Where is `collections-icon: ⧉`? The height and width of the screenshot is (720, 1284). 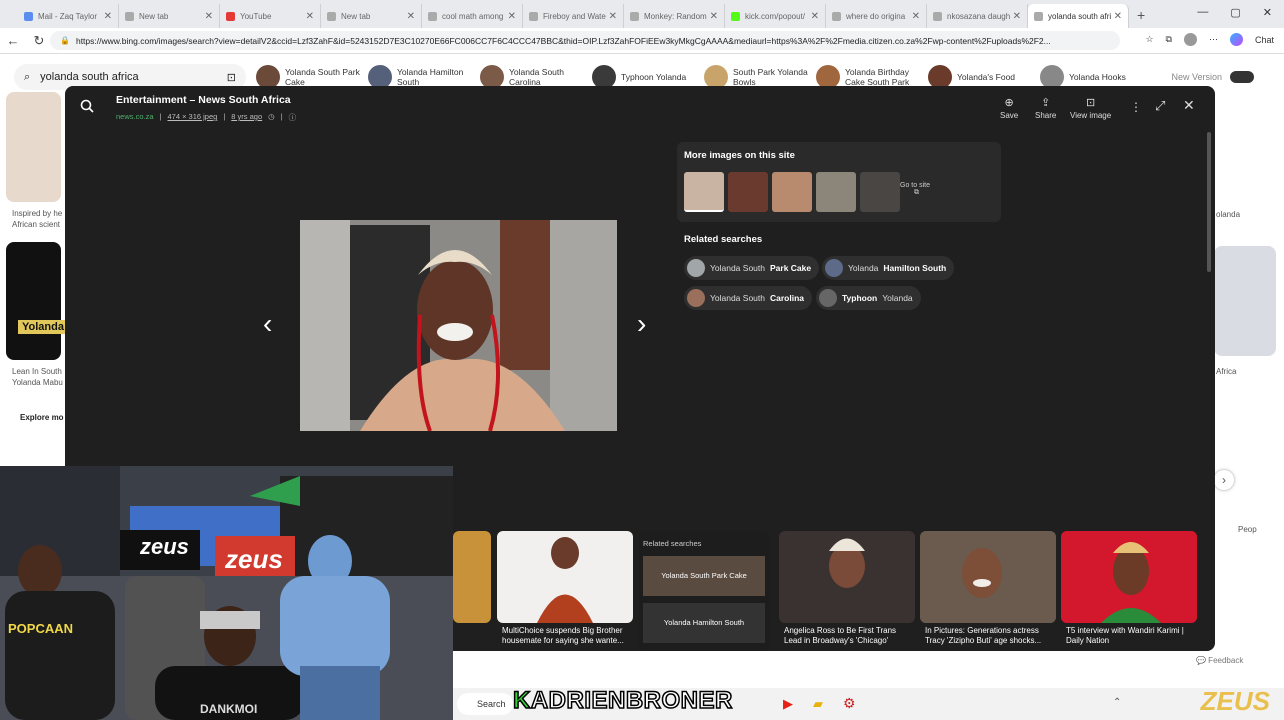
collections-icon: ⧉ is located at coordinates (1169, 39).